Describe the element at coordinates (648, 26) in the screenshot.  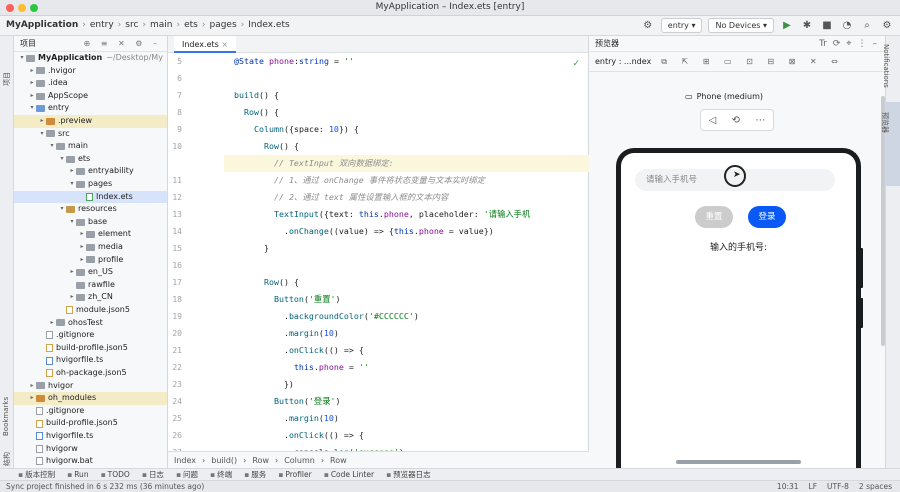
I see `settings-icon: ⚙` at that location.